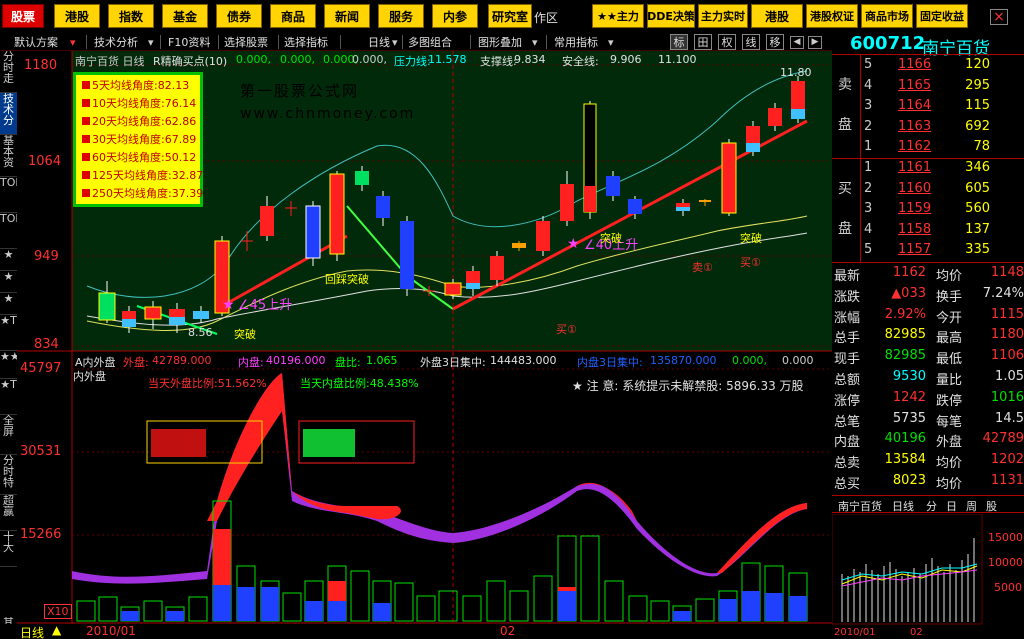 This screenshot has width=1024, height=639. Describe the element at coordinates (306, 42) in the screenshot. I see `nav-select-indicator: 选择指标` at that location.